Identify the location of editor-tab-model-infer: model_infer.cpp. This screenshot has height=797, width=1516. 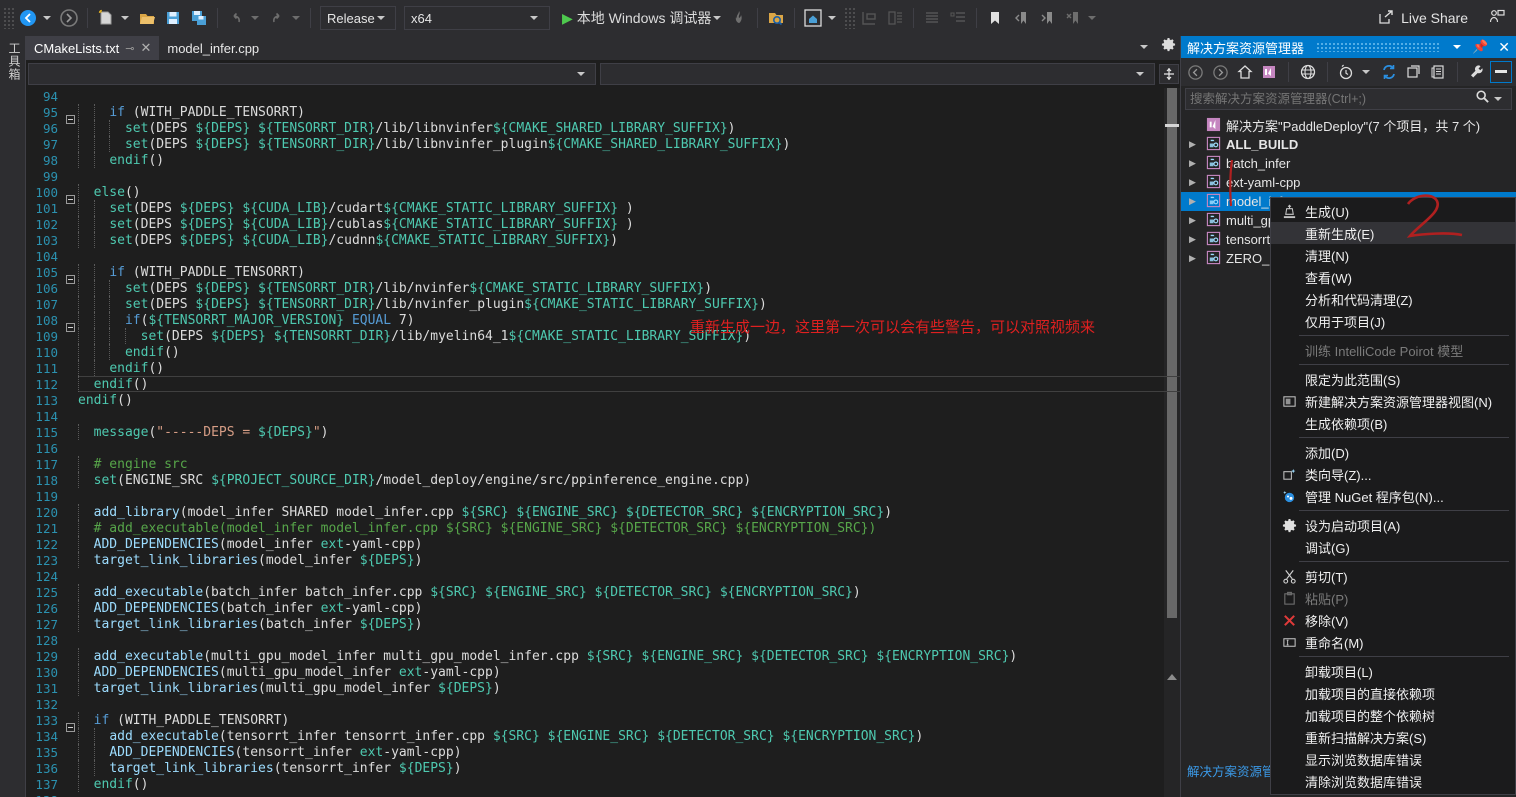
(213, 48).